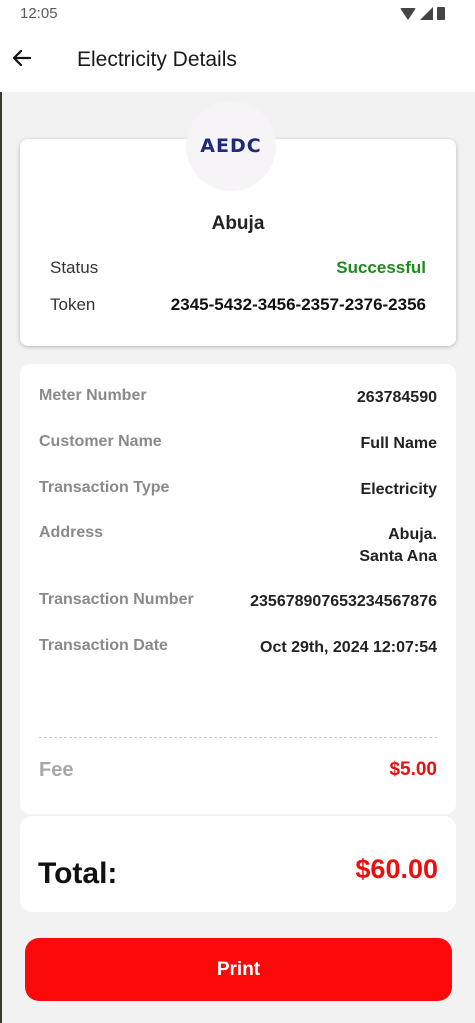  Describe the element at coordinates (238, 223) in the screenshot. I see `provider-city: Abuja` at that location.